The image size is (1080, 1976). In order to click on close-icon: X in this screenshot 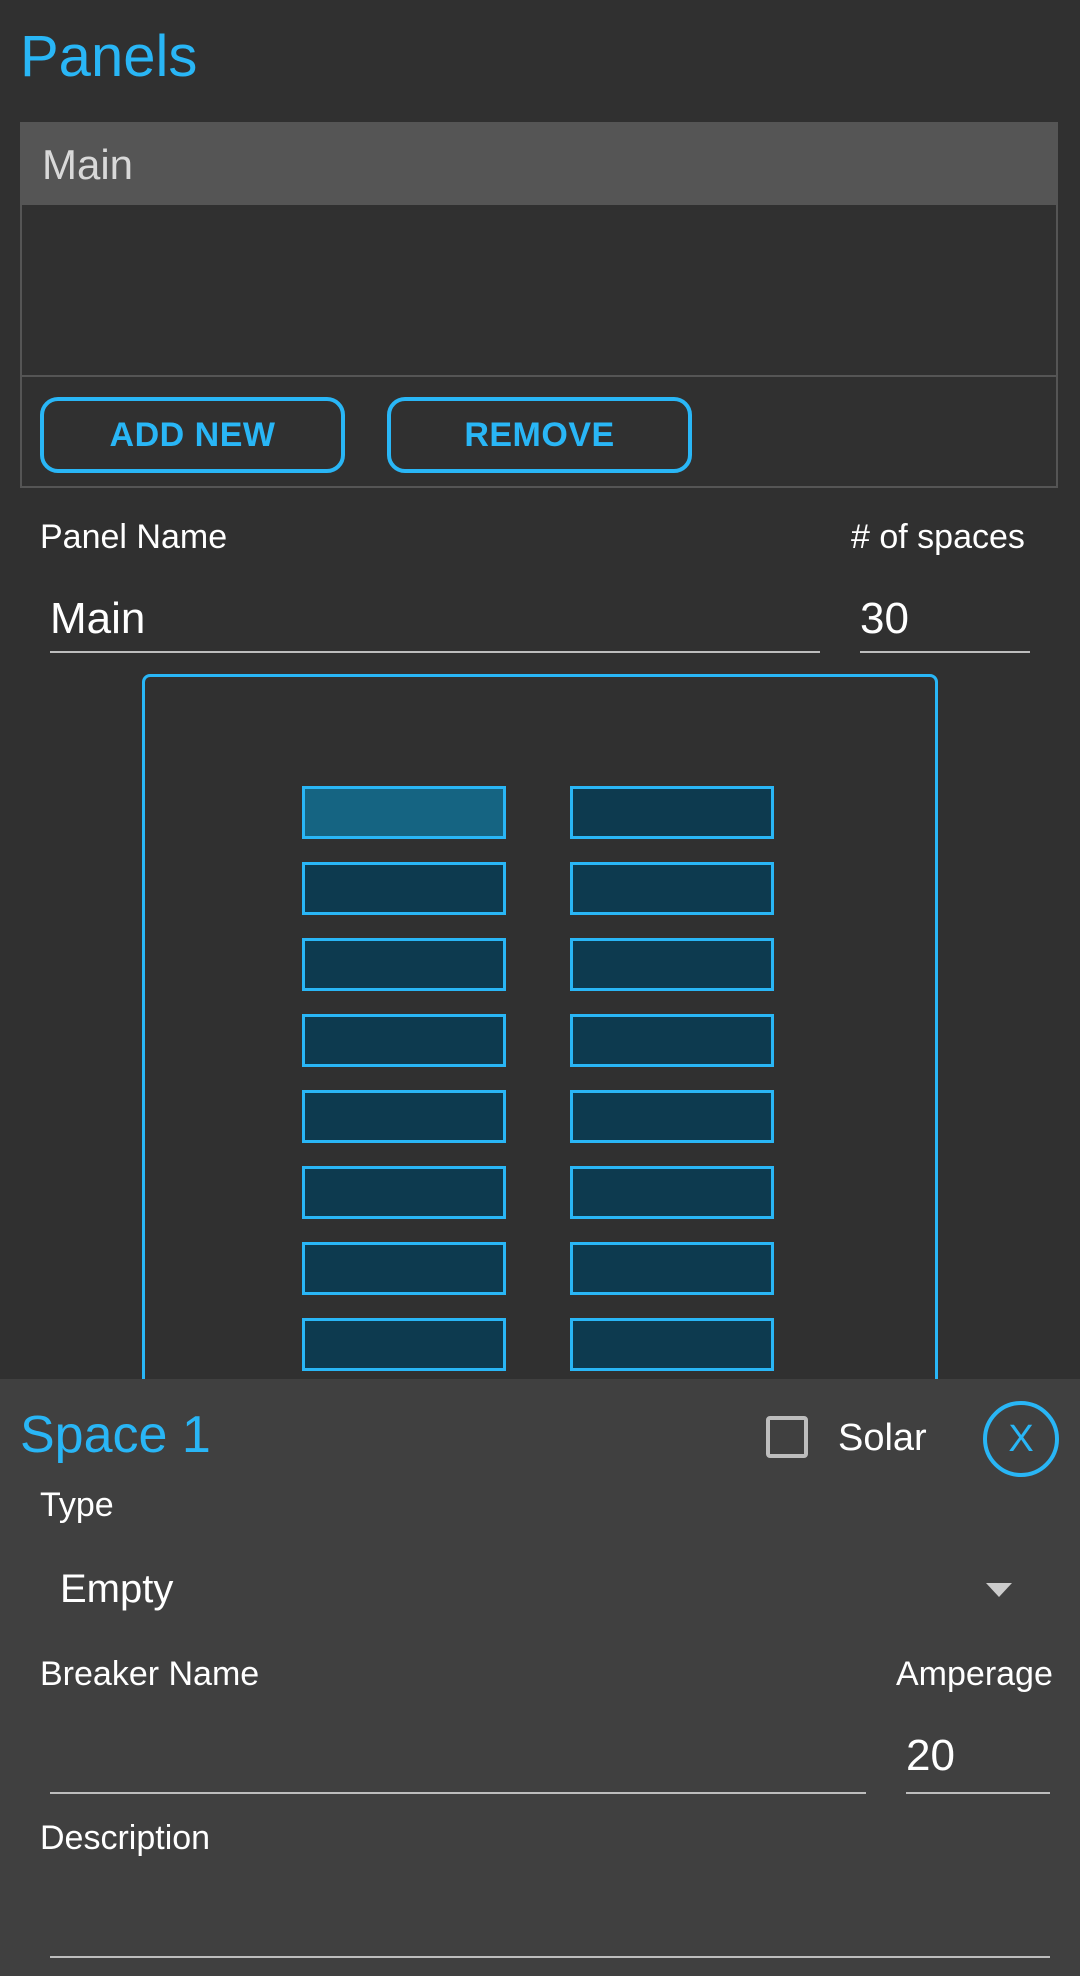, I will do `click(1021, 1438)`.